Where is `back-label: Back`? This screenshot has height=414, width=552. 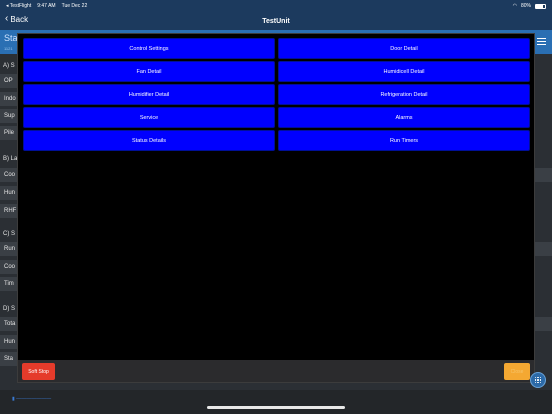 back-label: Back is located at coordinates (19, 19).